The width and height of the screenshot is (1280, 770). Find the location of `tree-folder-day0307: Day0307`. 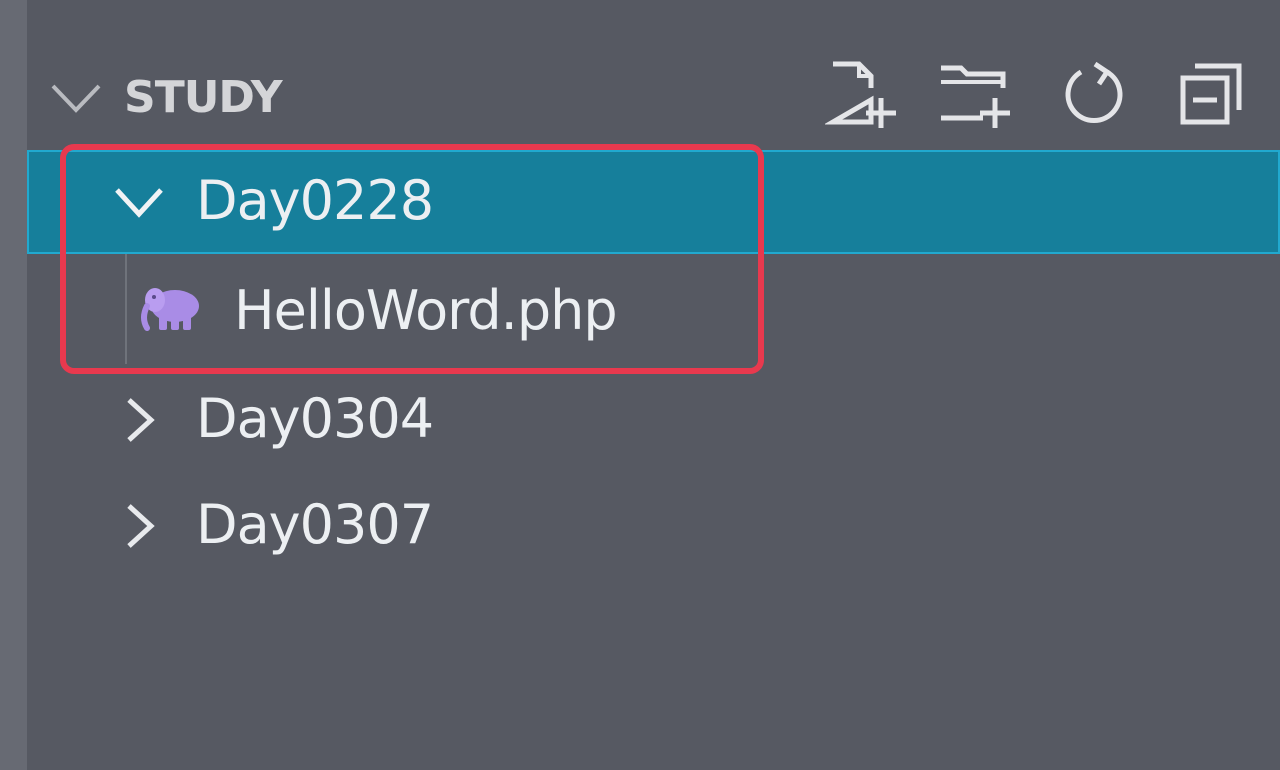

tree-folder-day0307: Day0307 is located at coordinates (653, 526).